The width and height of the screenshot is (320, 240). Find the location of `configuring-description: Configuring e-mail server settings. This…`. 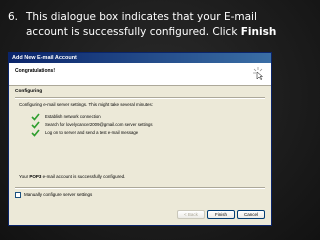

configuring-description: Configuring e-mail server settings. This… is located at coordinates (86, 104).